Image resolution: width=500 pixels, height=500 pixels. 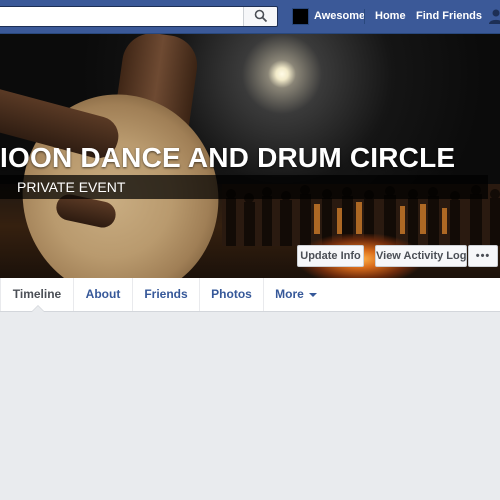 What do you see at coordinates (244, 187) in the screenshot?
I see `event-type-band: PRIVATE EVENT` at bounding box center [244, 187].